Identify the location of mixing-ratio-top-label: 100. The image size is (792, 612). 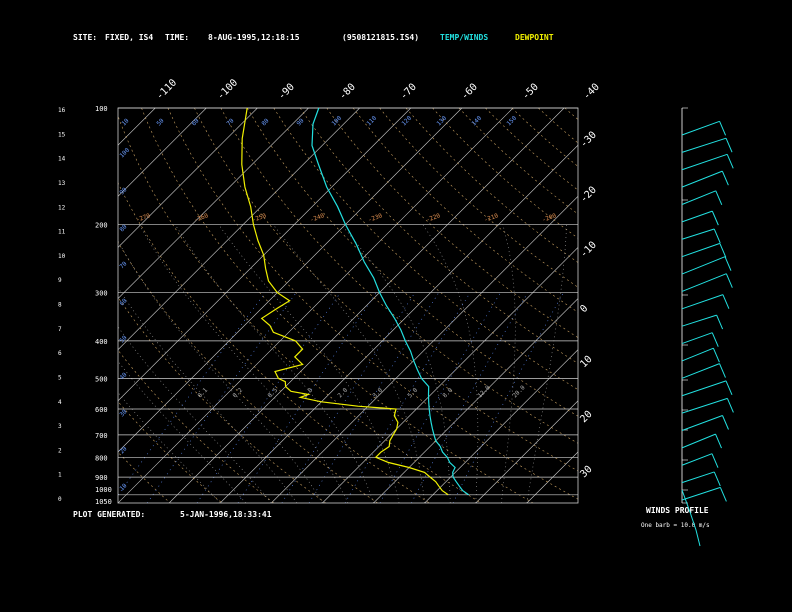
(336, 121).